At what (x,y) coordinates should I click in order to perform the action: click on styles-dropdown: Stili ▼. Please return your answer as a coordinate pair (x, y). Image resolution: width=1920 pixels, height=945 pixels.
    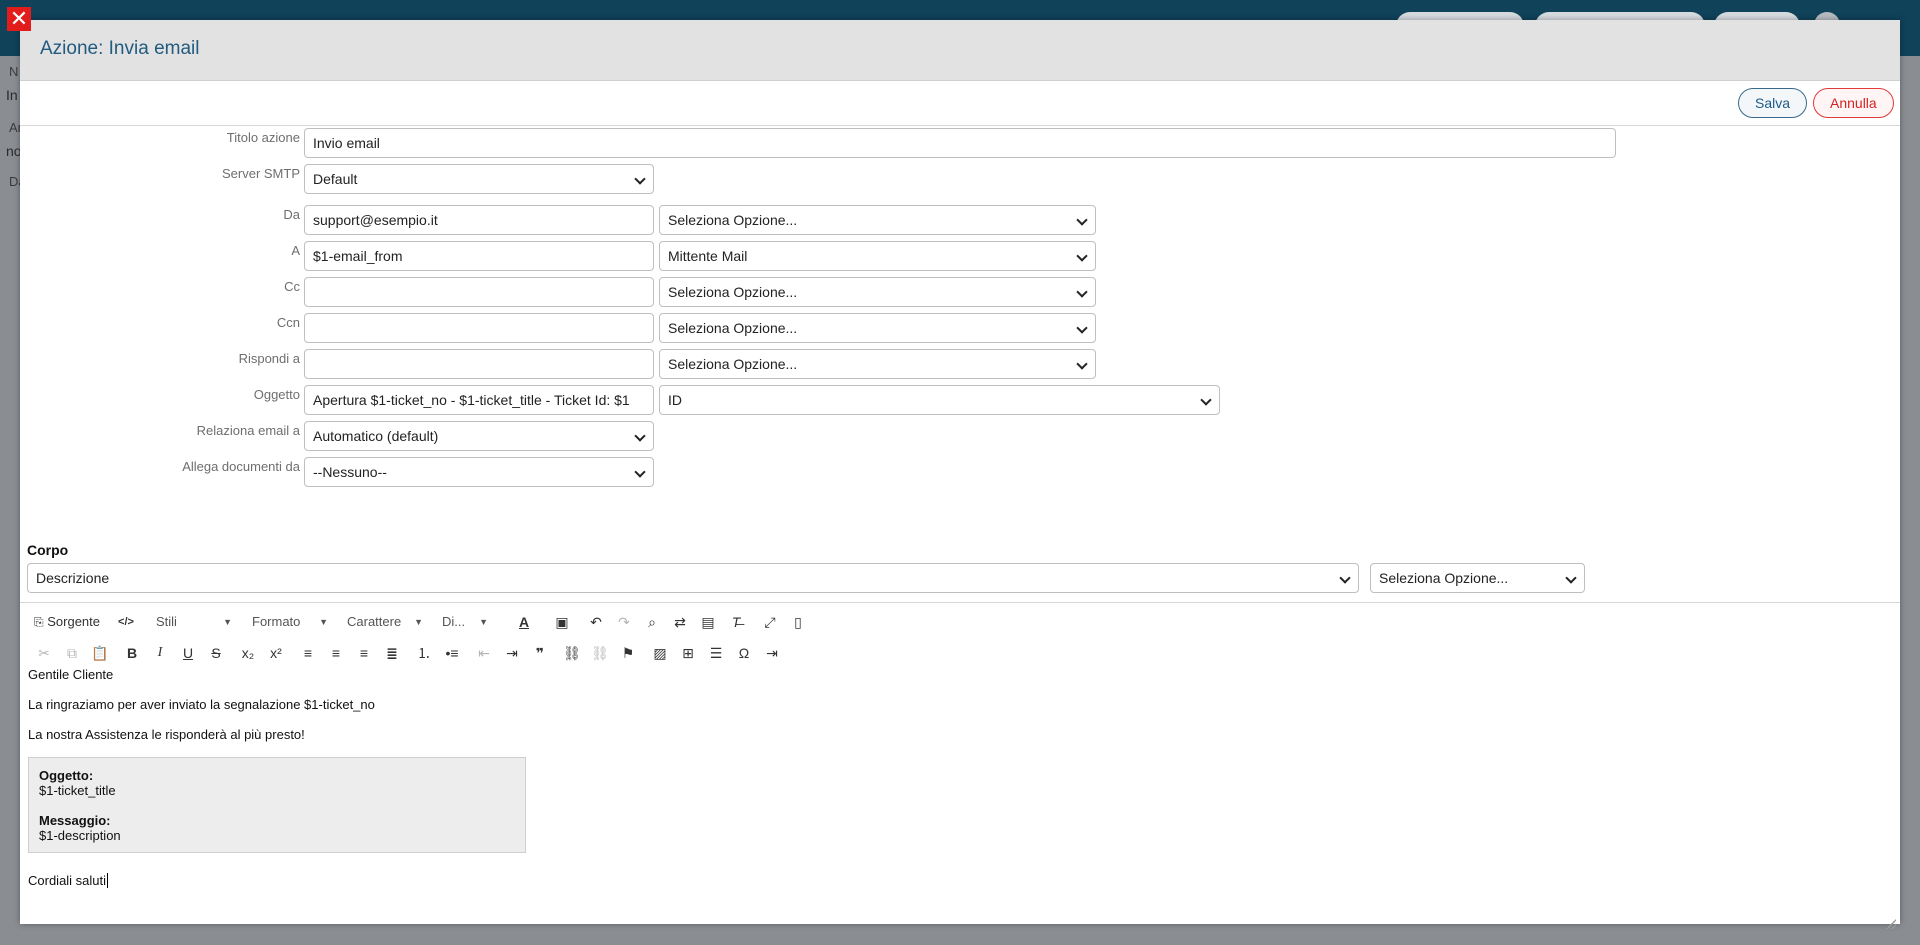
    Looking at the image, I should click on (194, 622).